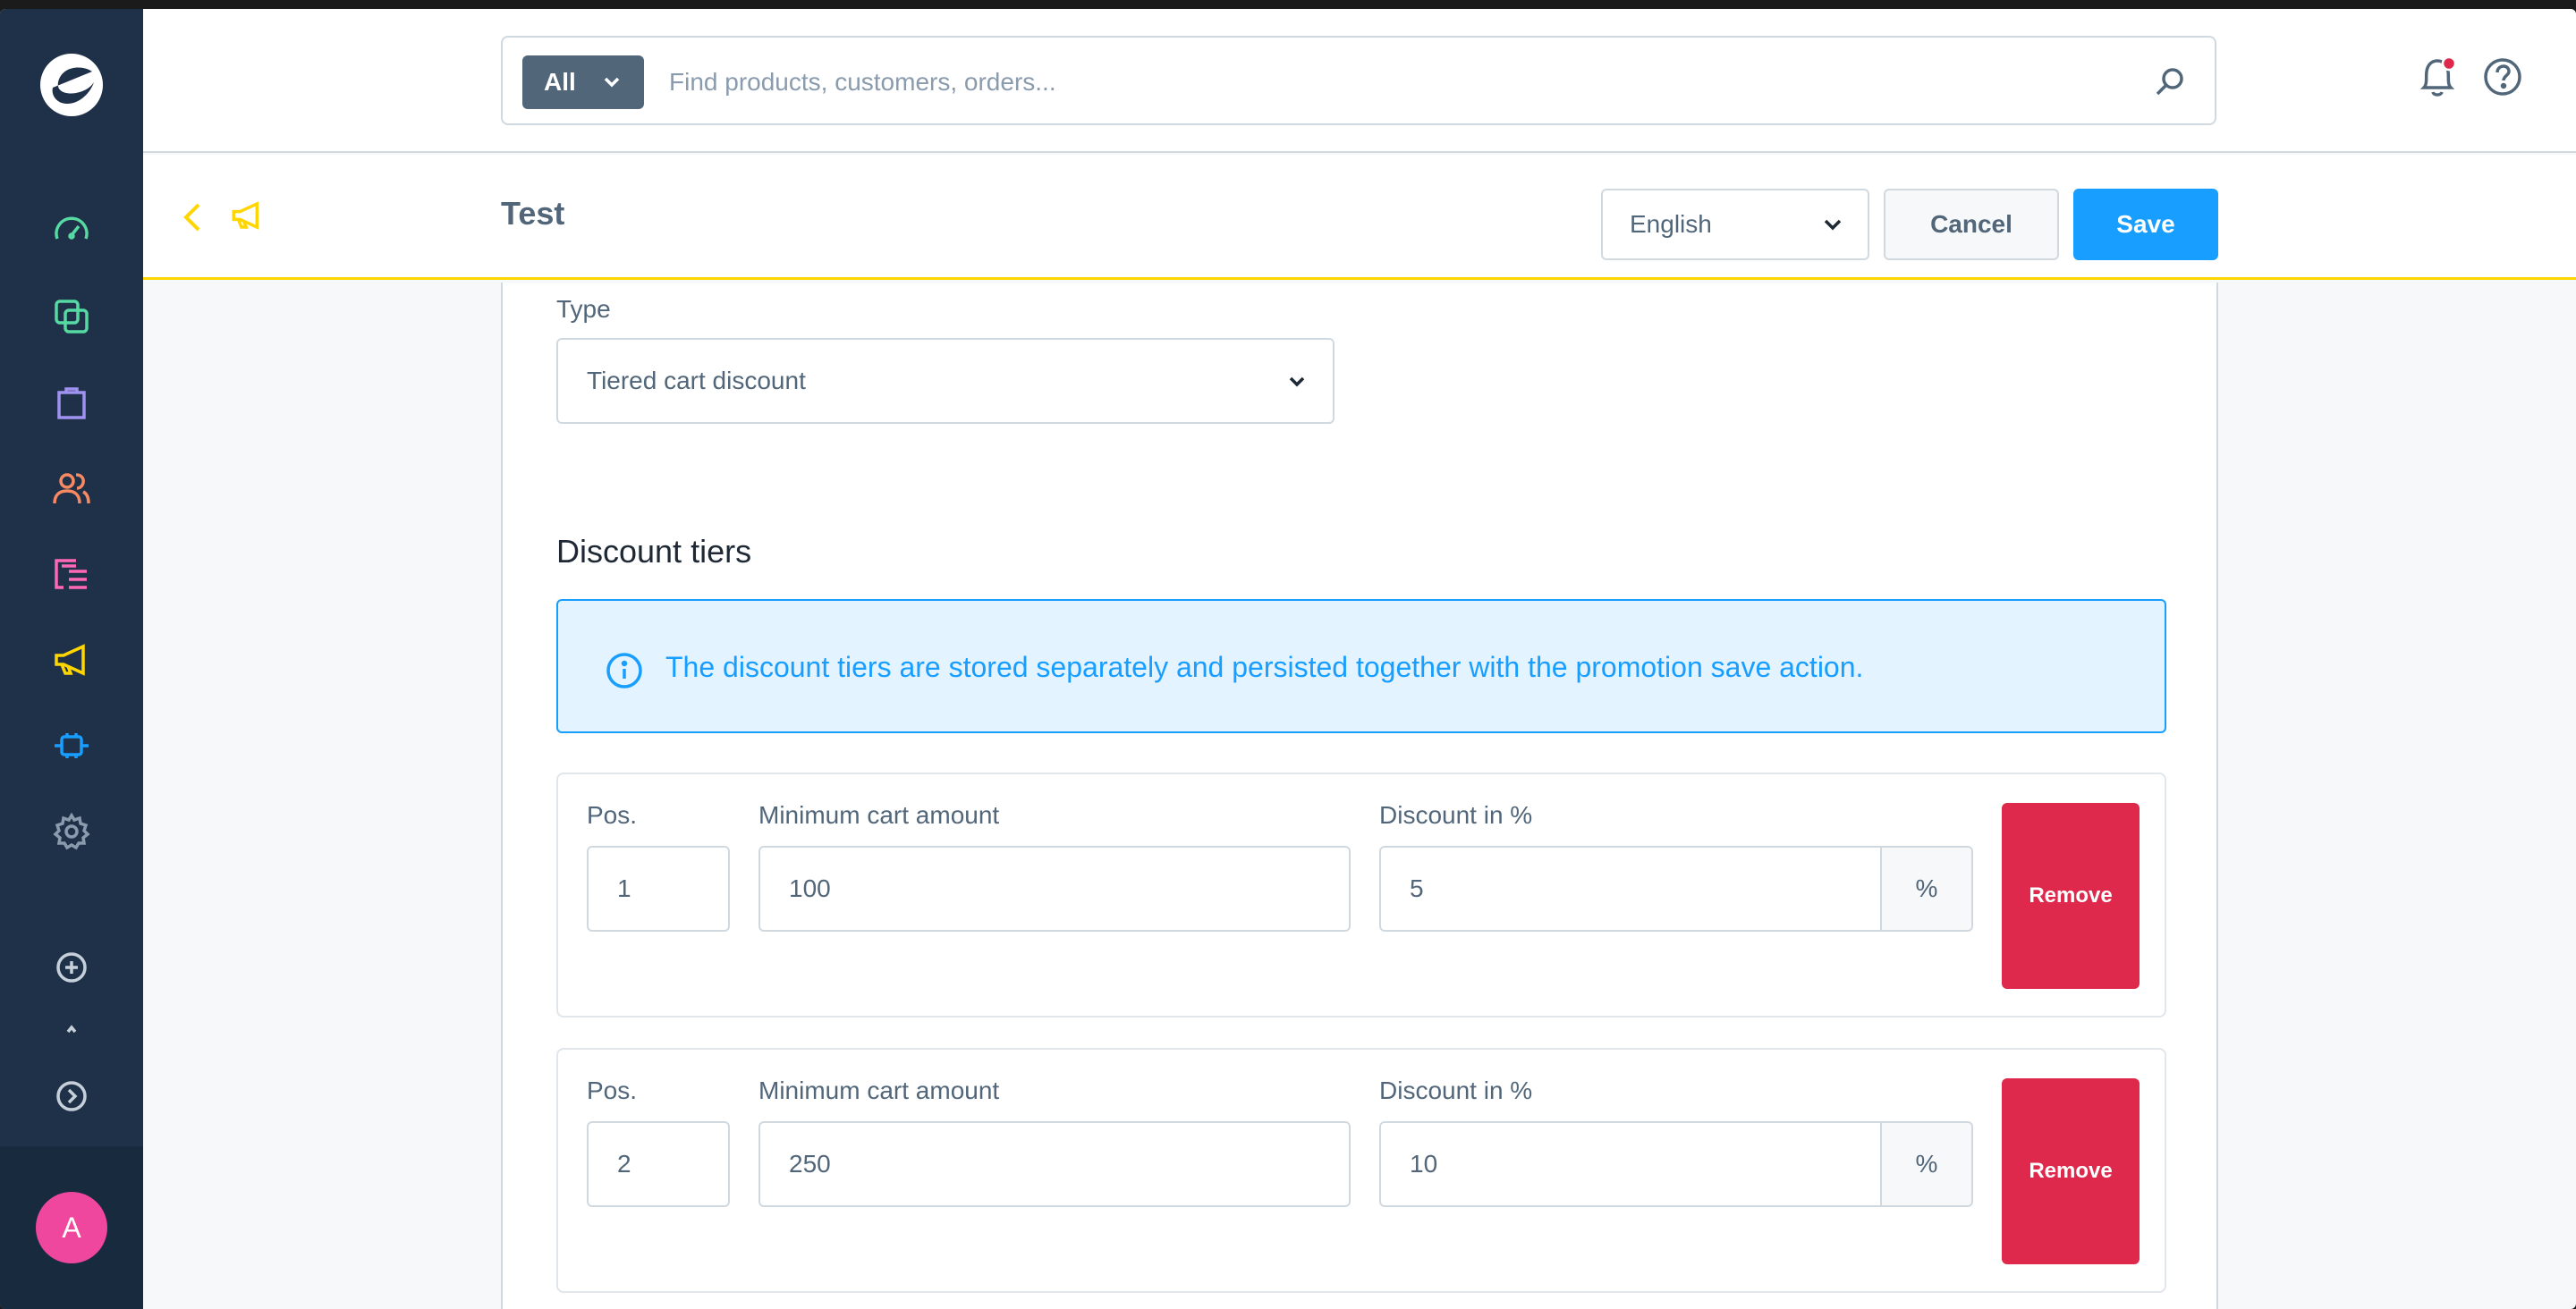  I want to click on cancel-button: Cancel, so click(1971, 224).